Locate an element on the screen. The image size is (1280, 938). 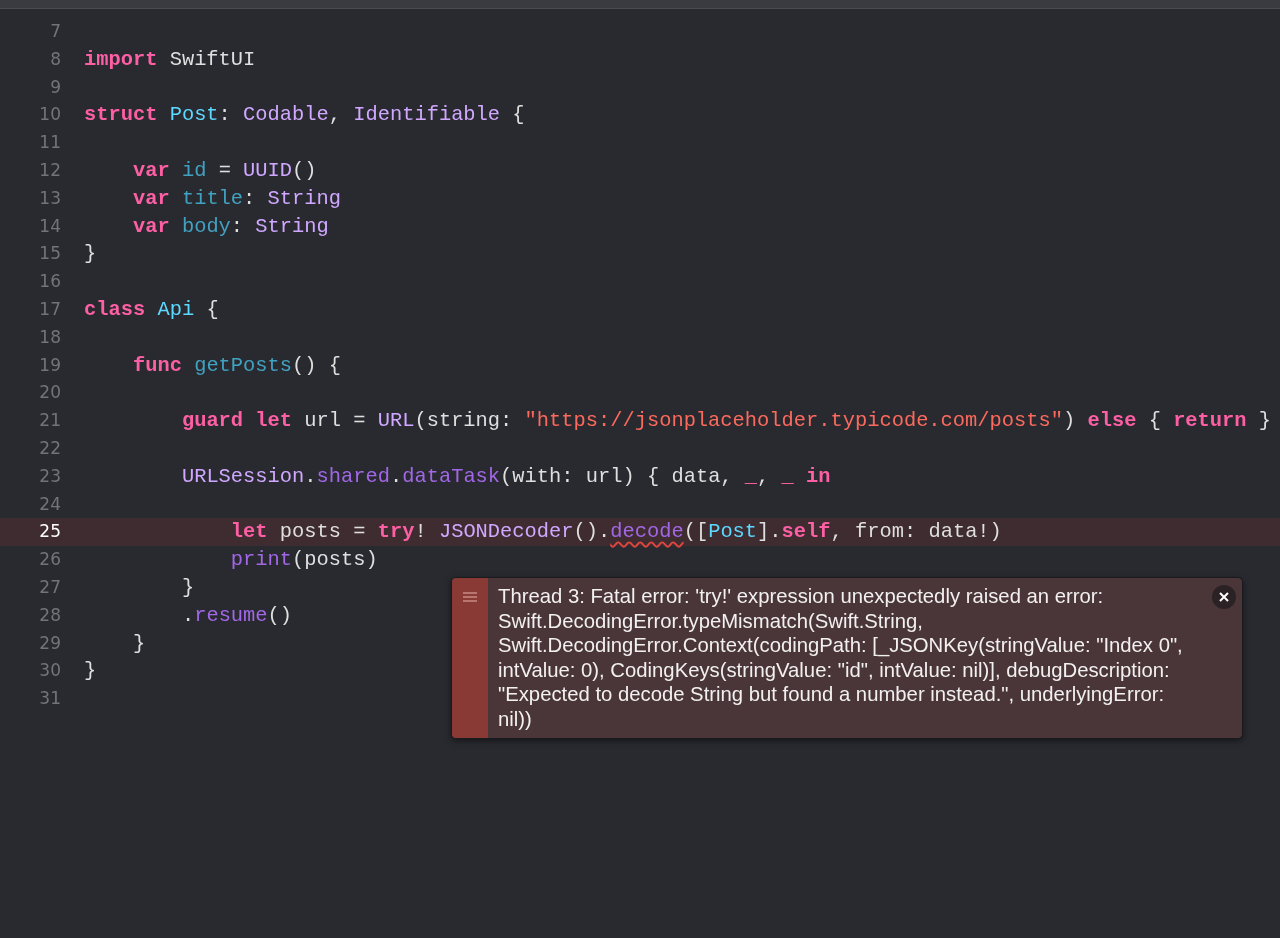
code-line: struct Post: Codable, Identifiable { is located at coordinates (304, 115).